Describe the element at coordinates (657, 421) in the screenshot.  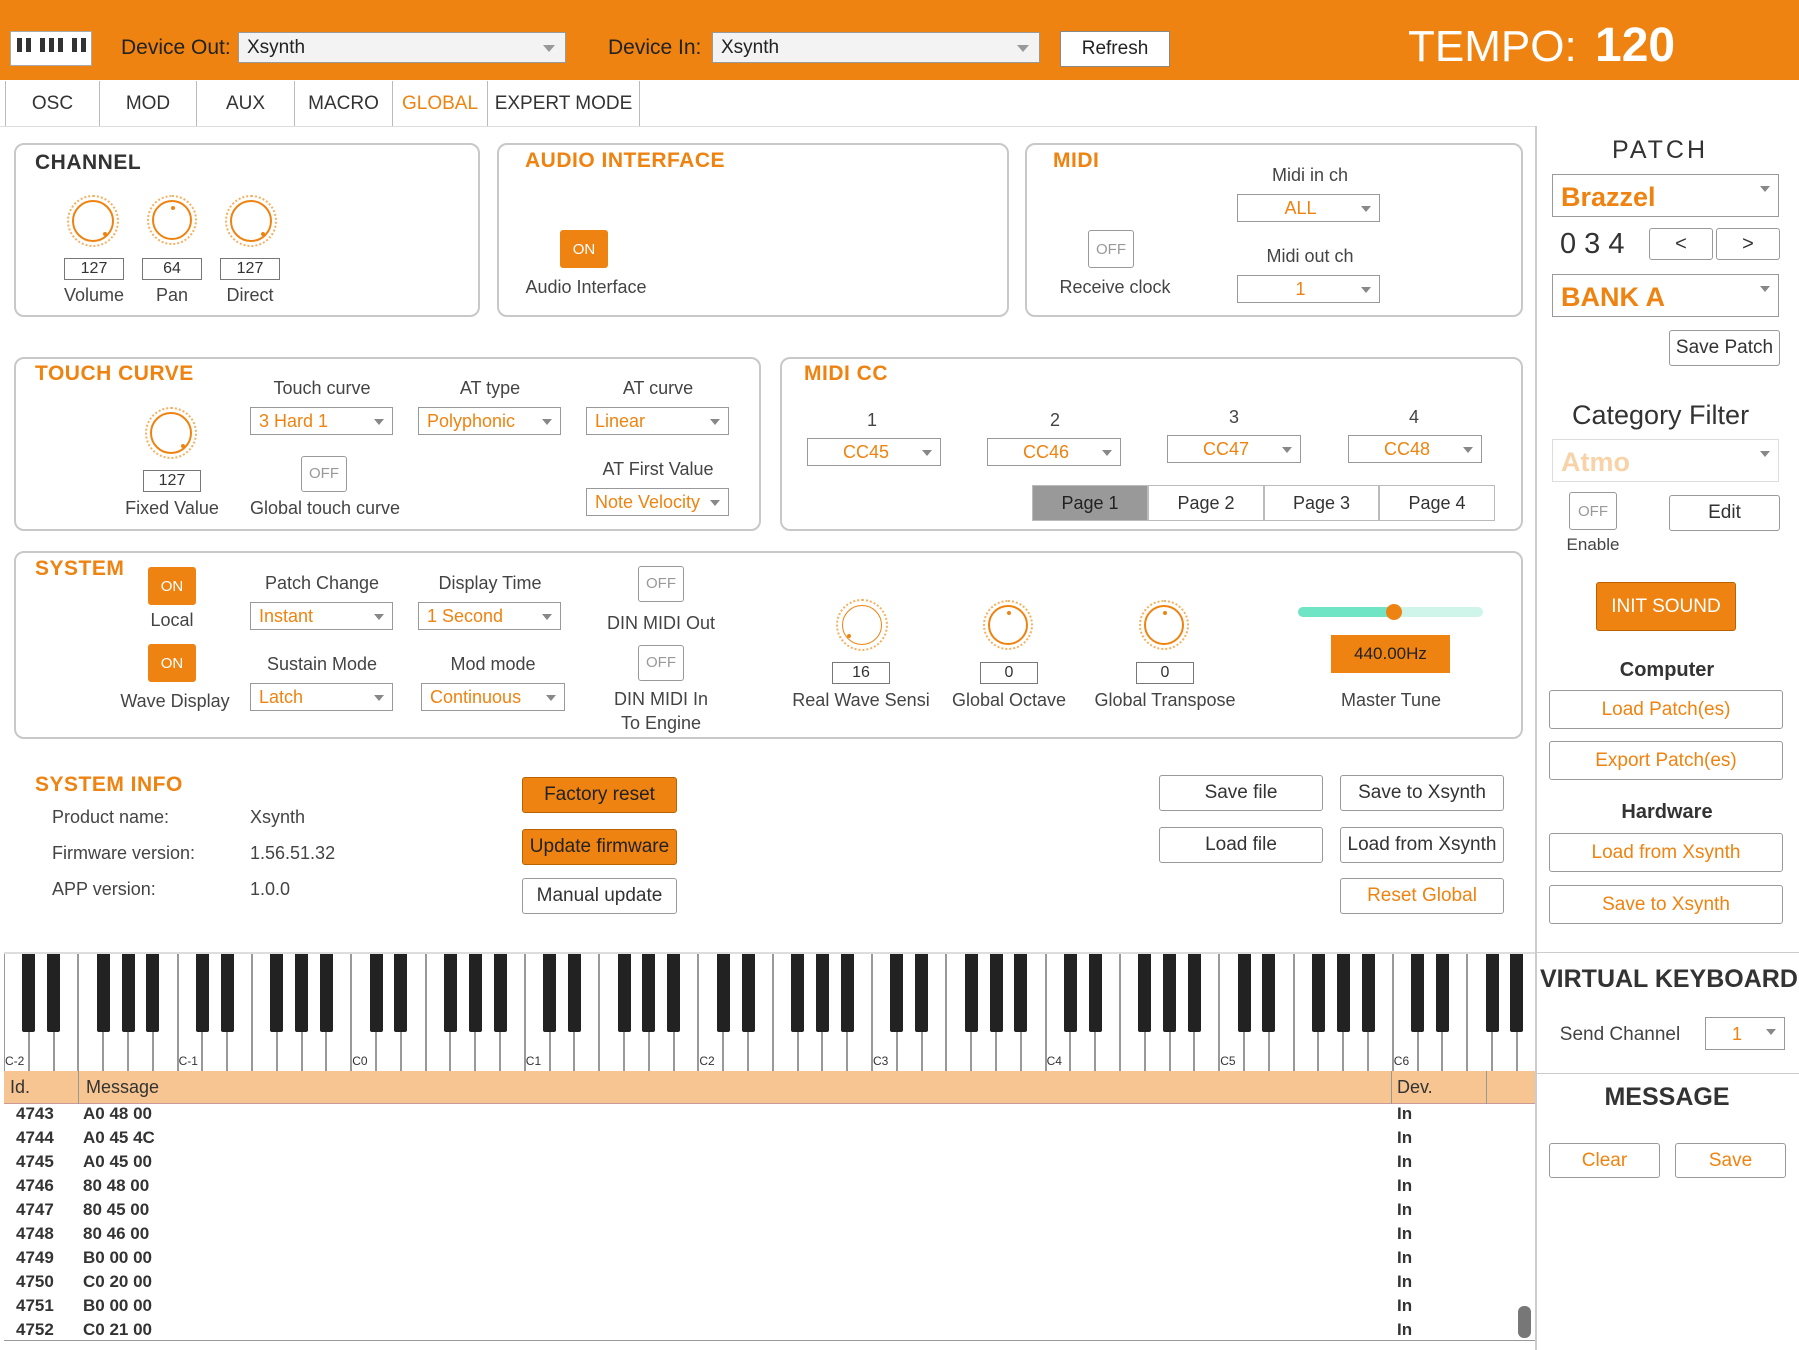
I see `at-curve-select: Linear` at that location.